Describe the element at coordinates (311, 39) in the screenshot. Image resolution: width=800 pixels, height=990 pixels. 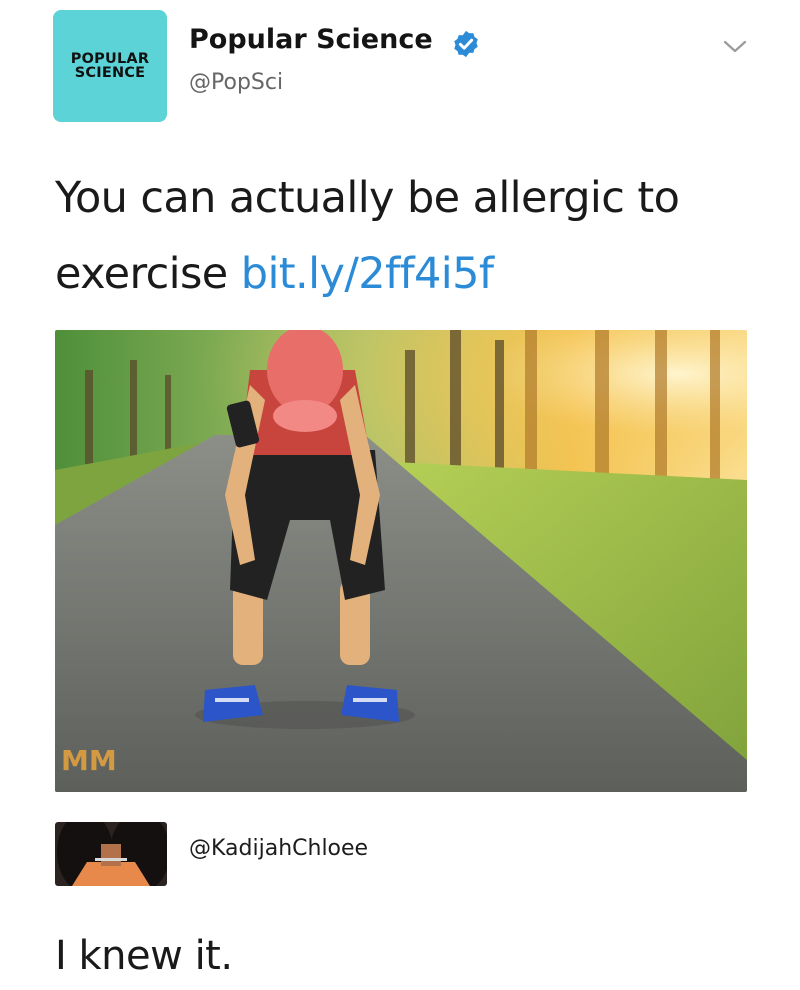
I see `author-display-name: Popular Science` at that location.